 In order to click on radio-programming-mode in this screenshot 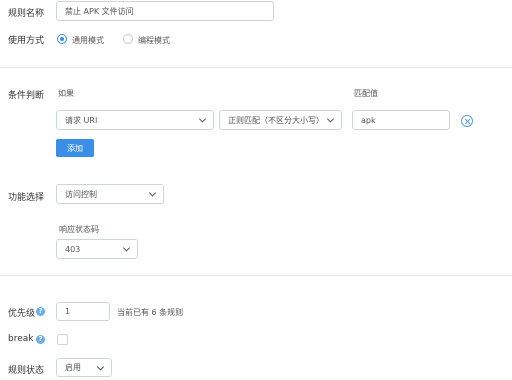, I will do `click(128, 39)`.